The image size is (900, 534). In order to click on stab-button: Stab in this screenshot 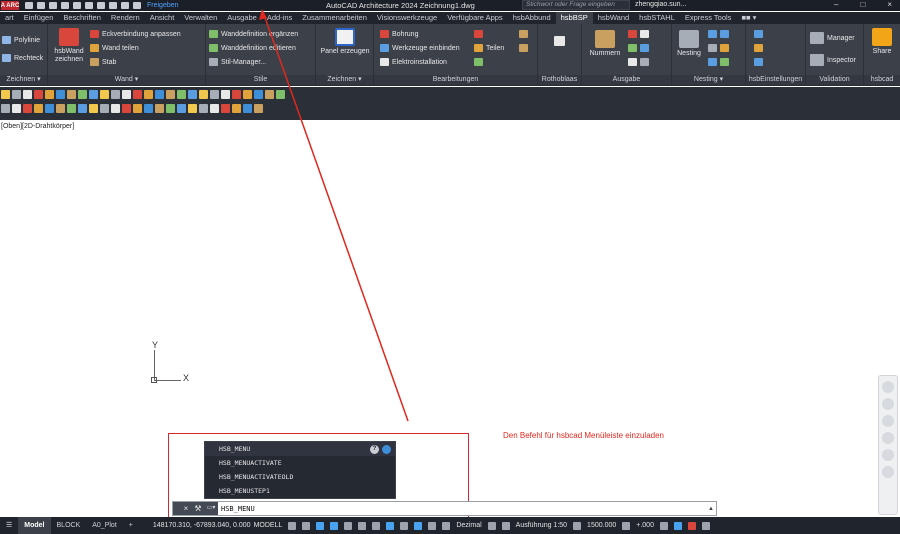, I will do `click(103, 62)`.